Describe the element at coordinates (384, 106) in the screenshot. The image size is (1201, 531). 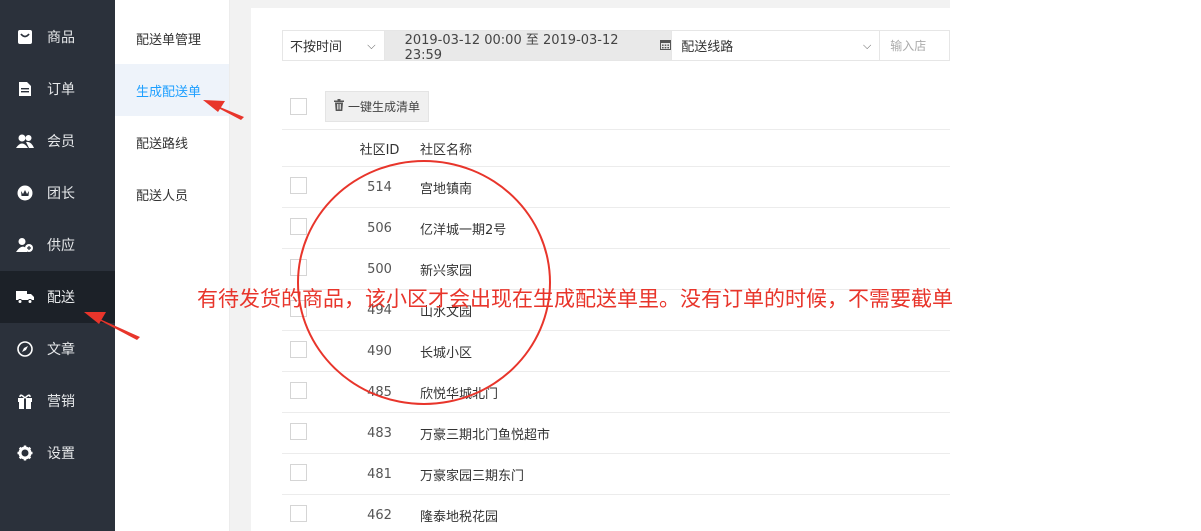
I see `generate-list-label: 一键生成清单` at that location.